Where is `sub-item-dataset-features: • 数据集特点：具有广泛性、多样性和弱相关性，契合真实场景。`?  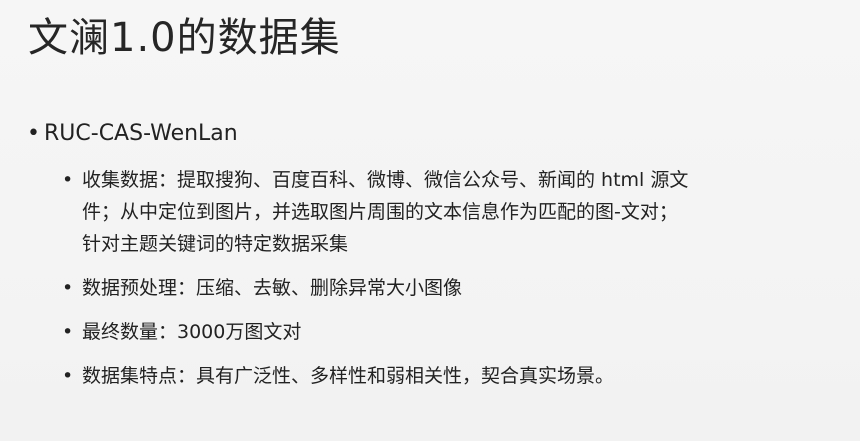
sub-item-dataset-features: • 数据集特点：具有广泛性、多样性和弱相关性，契合真实场景。 is located at coordinates (430, 376).